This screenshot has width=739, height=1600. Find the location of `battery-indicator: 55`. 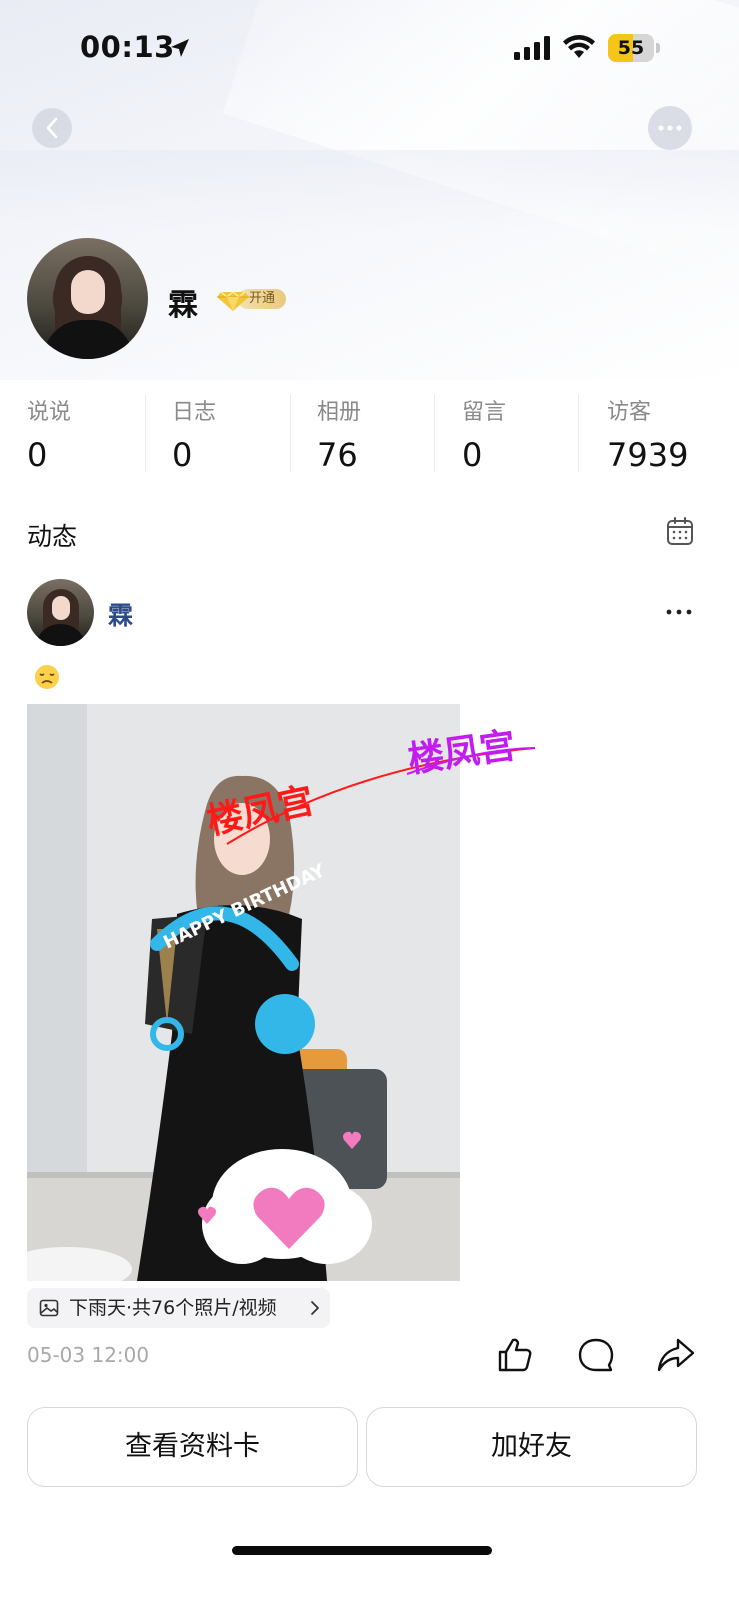

battery-indicator: 55 is located at coordinates (634, 48).